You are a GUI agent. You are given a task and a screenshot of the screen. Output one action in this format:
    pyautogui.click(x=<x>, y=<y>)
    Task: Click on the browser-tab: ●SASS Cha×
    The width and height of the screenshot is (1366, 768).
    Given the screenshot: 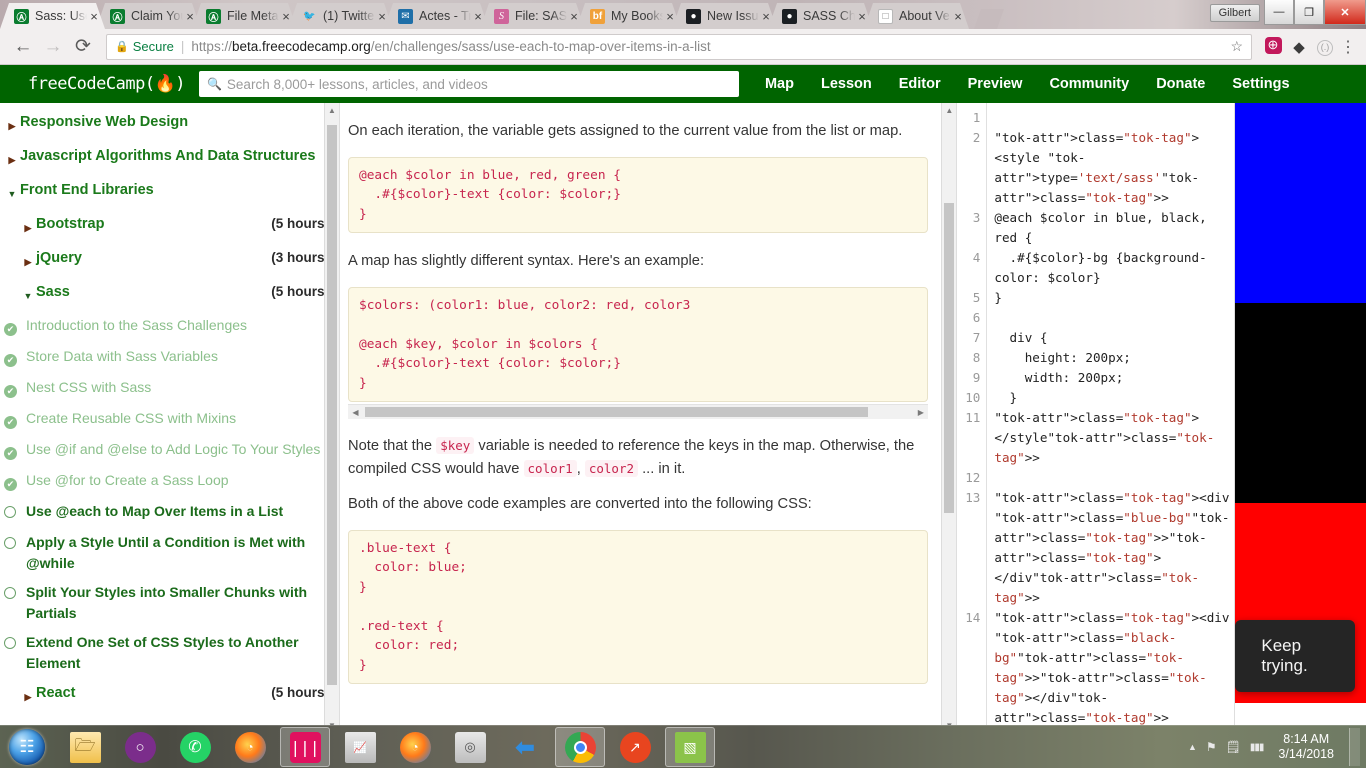 What is the action you would take?
    pyautogui.click(x=820, y=16)
    